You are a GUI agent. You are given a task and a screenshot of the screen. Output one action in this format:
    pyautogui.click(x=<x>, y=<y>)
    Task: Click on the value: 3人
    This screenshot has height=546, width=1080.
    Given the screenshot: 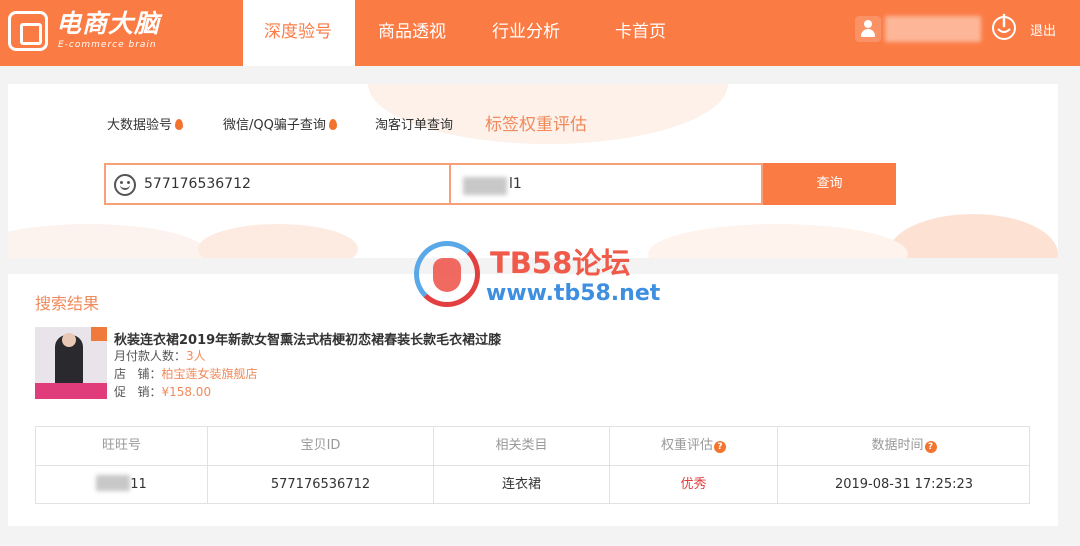 What is the action you would take?
    pyautogui.click(x=196, y=356)
    